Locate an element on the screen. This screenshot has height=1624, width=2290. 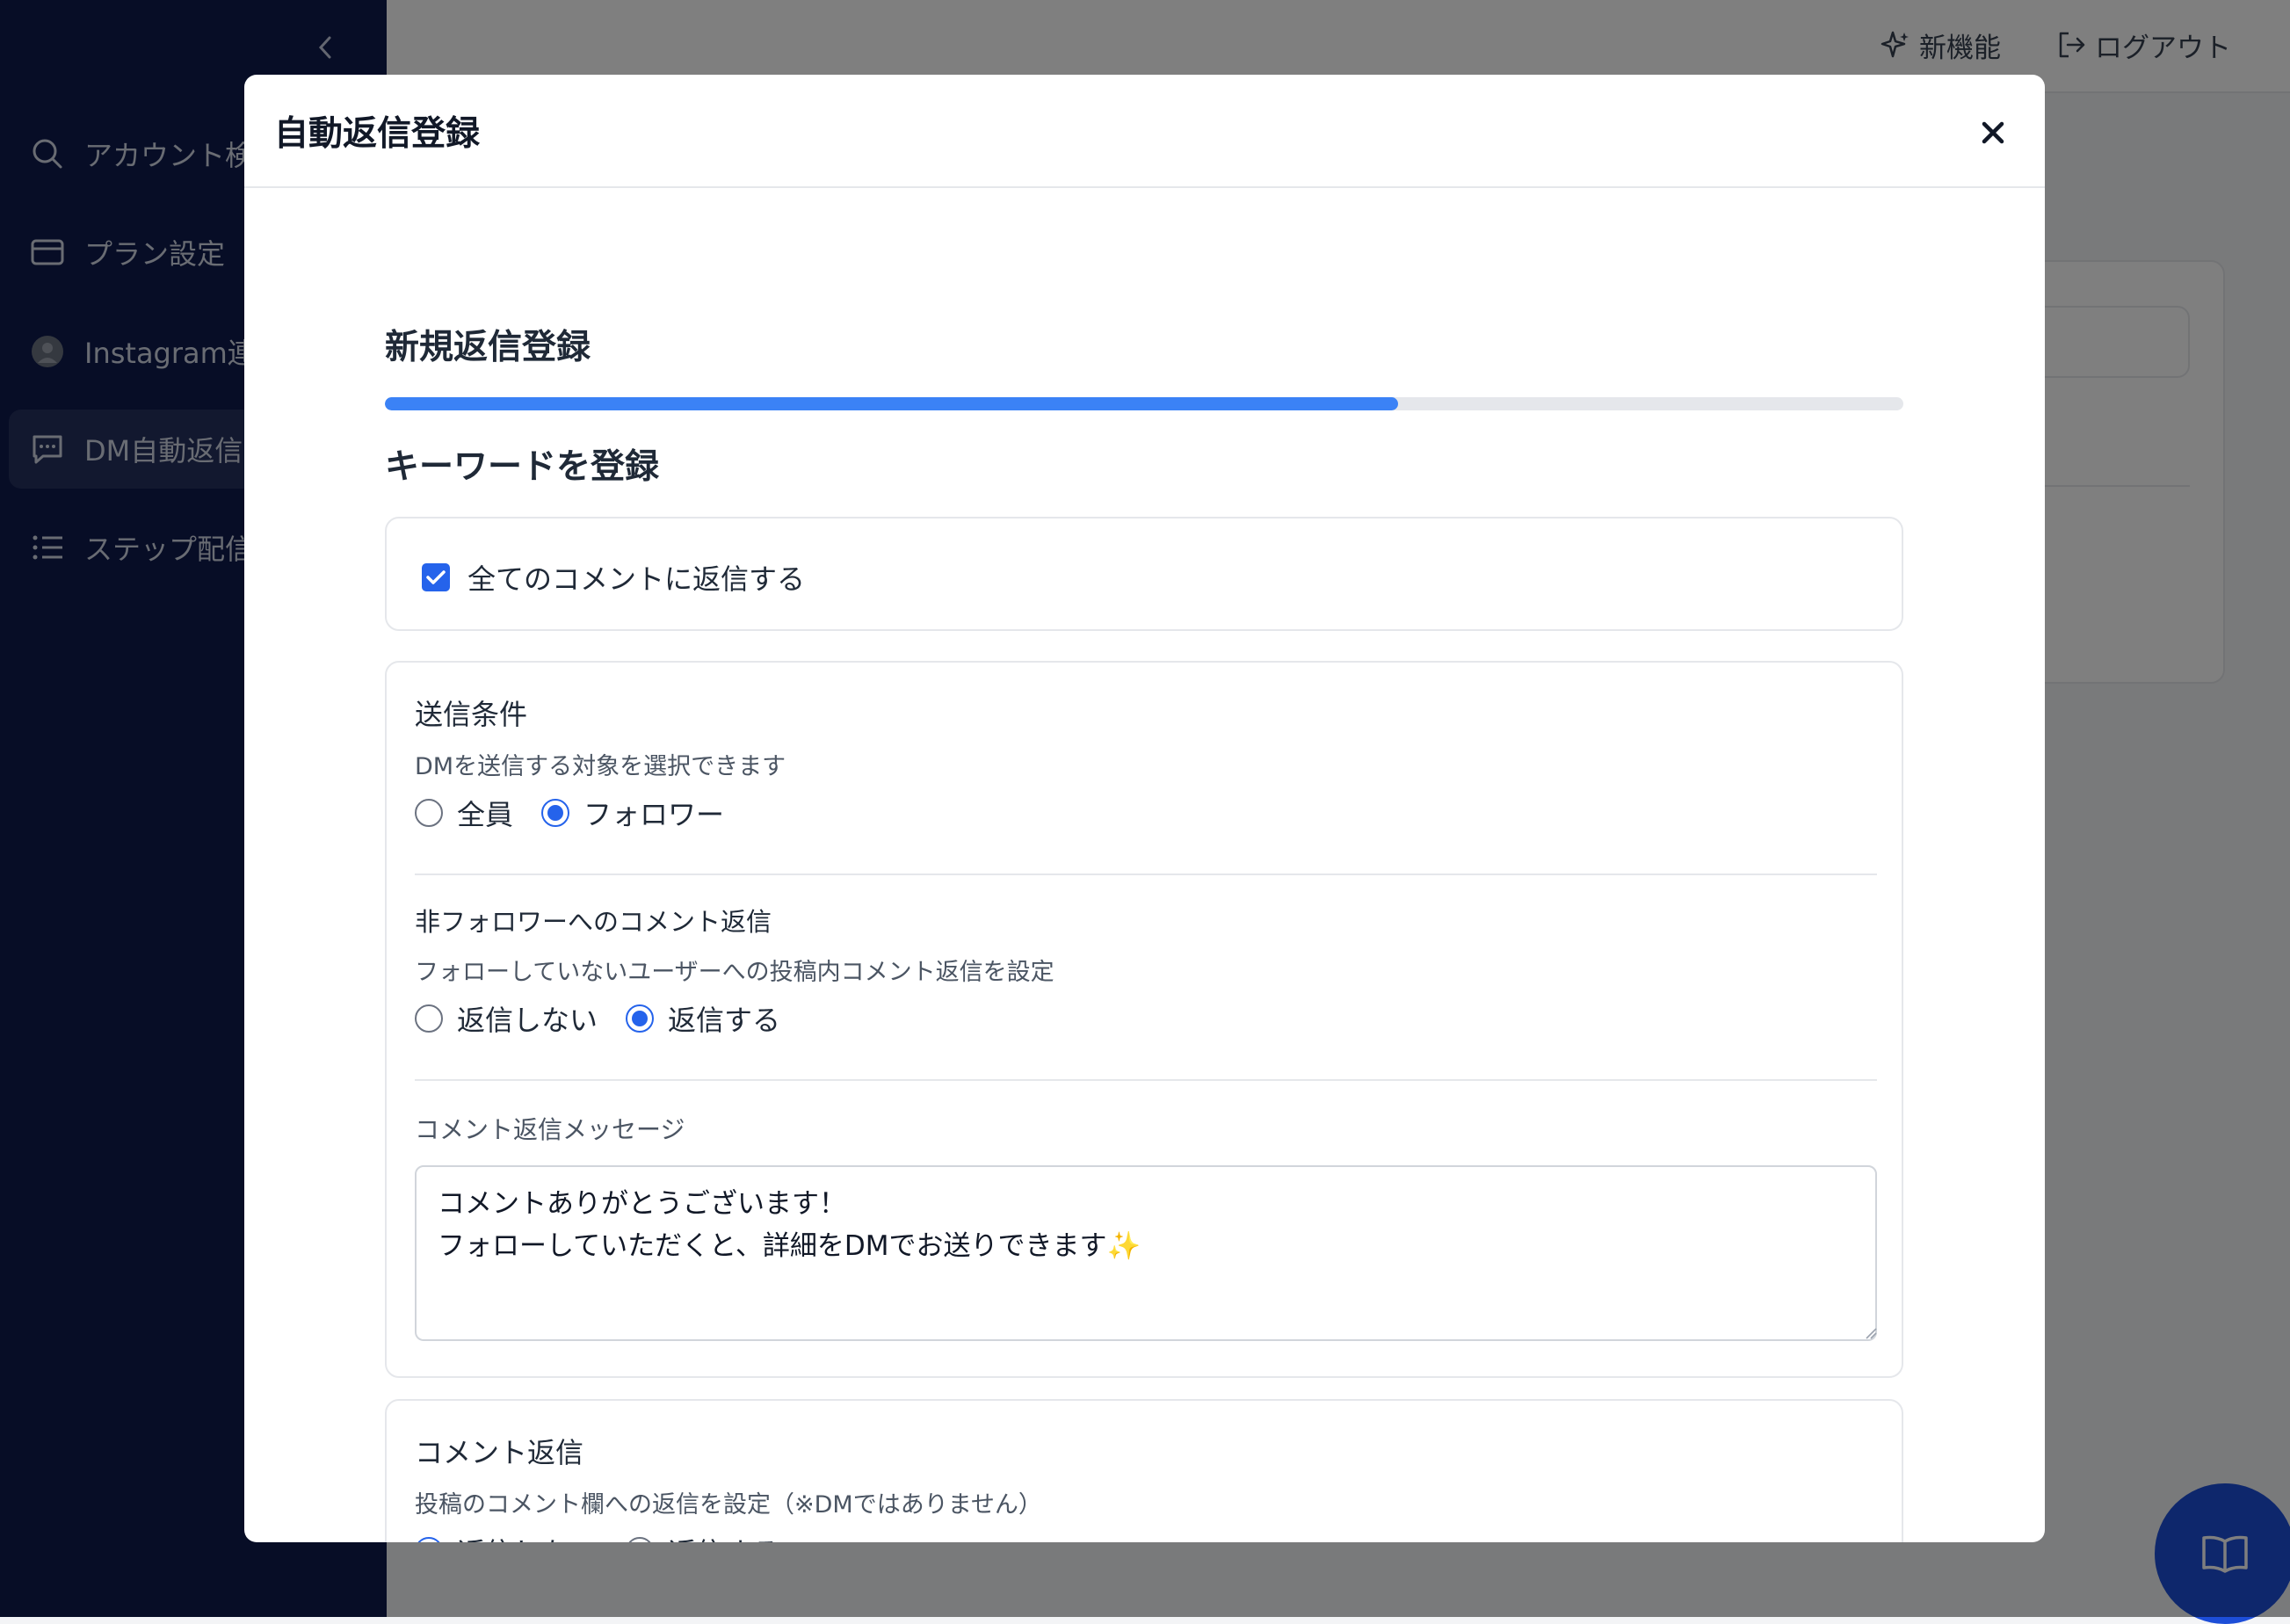
section-title: 新規返信登録 is located at coordinates (488, 348).